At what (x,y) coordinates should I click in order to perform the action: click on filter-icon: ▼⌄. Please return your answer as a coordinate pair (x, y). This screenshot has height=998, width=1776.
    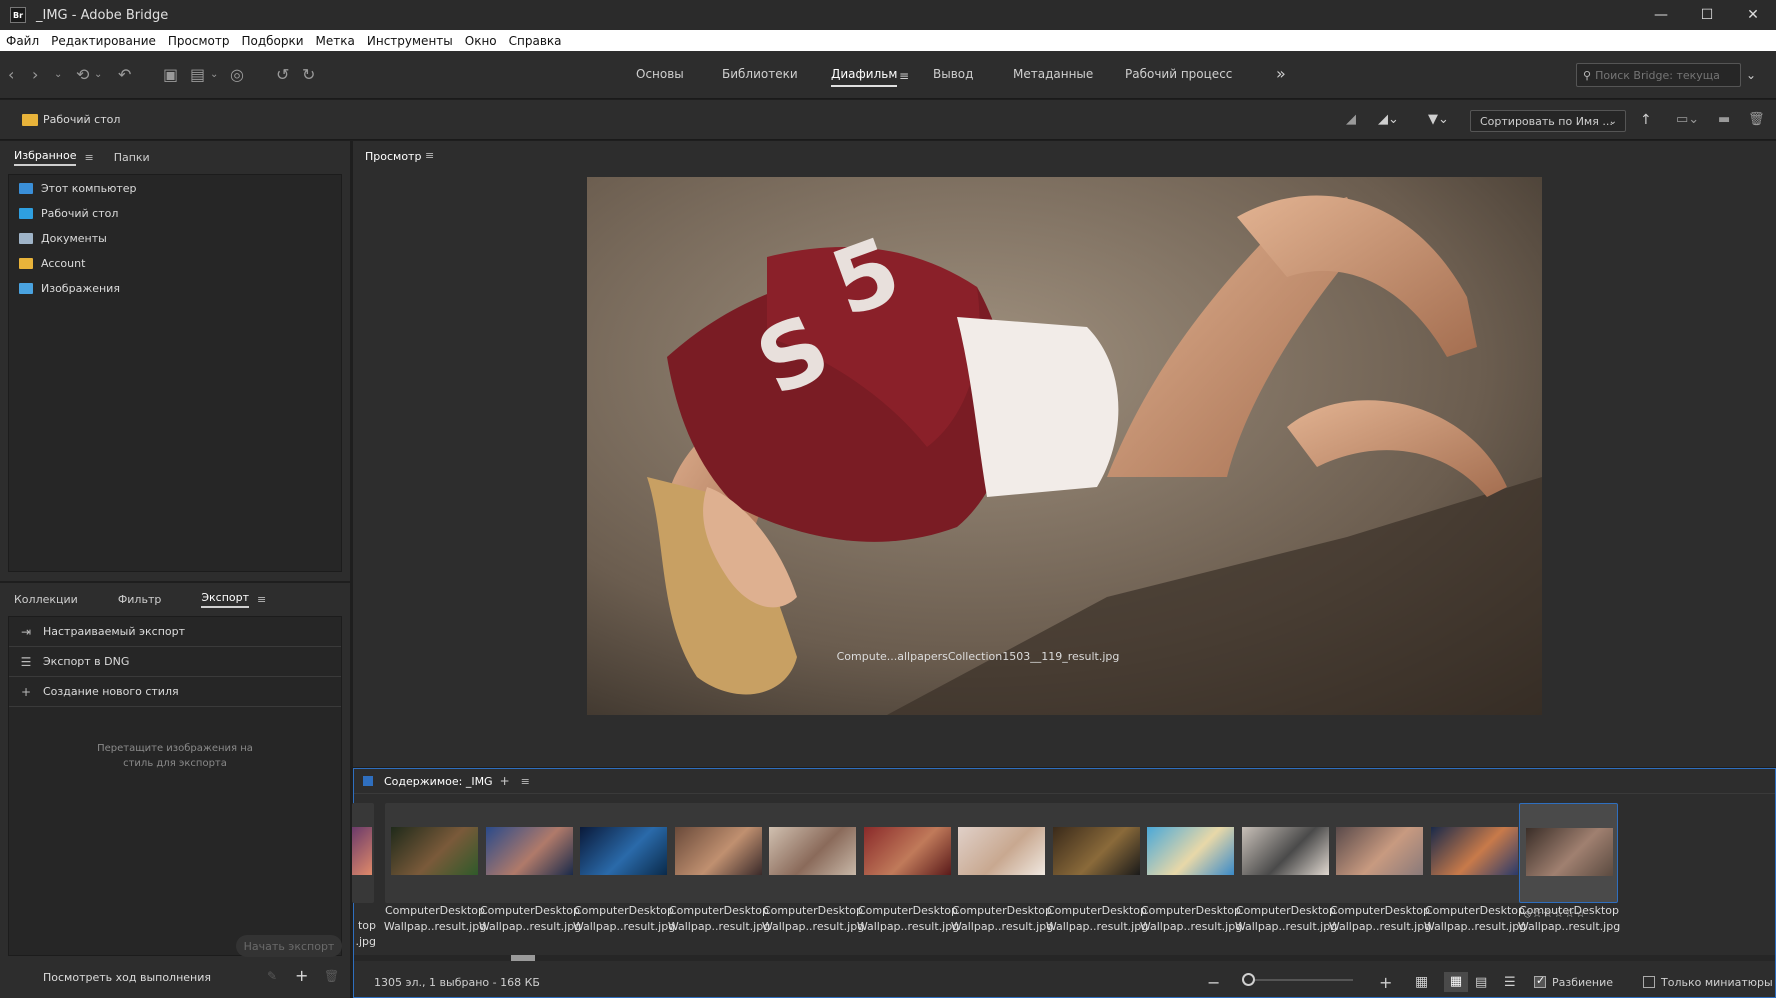
    Looking at the image, I should click on (1438, 120).